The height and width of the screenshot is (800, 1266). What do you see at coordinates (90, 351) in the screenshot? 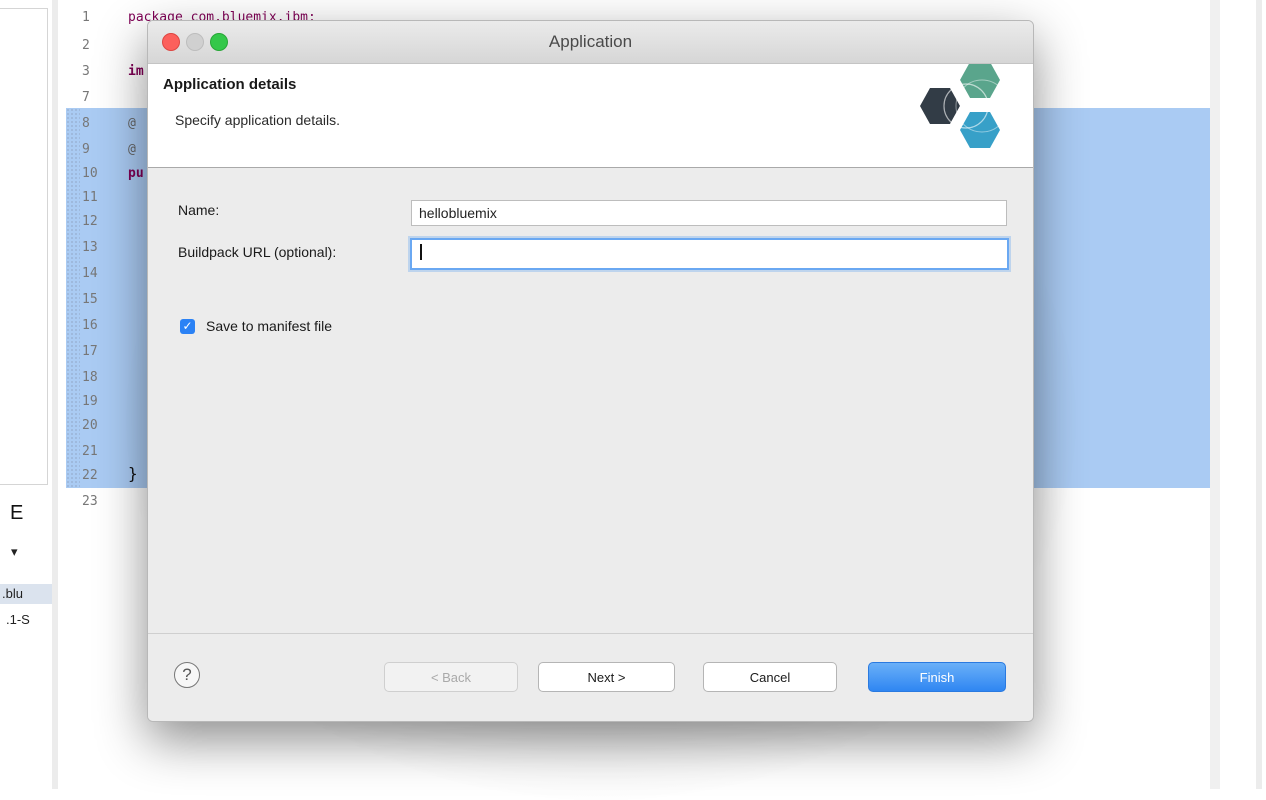
I see `line-number: 17` at bounding box center [90, 351].